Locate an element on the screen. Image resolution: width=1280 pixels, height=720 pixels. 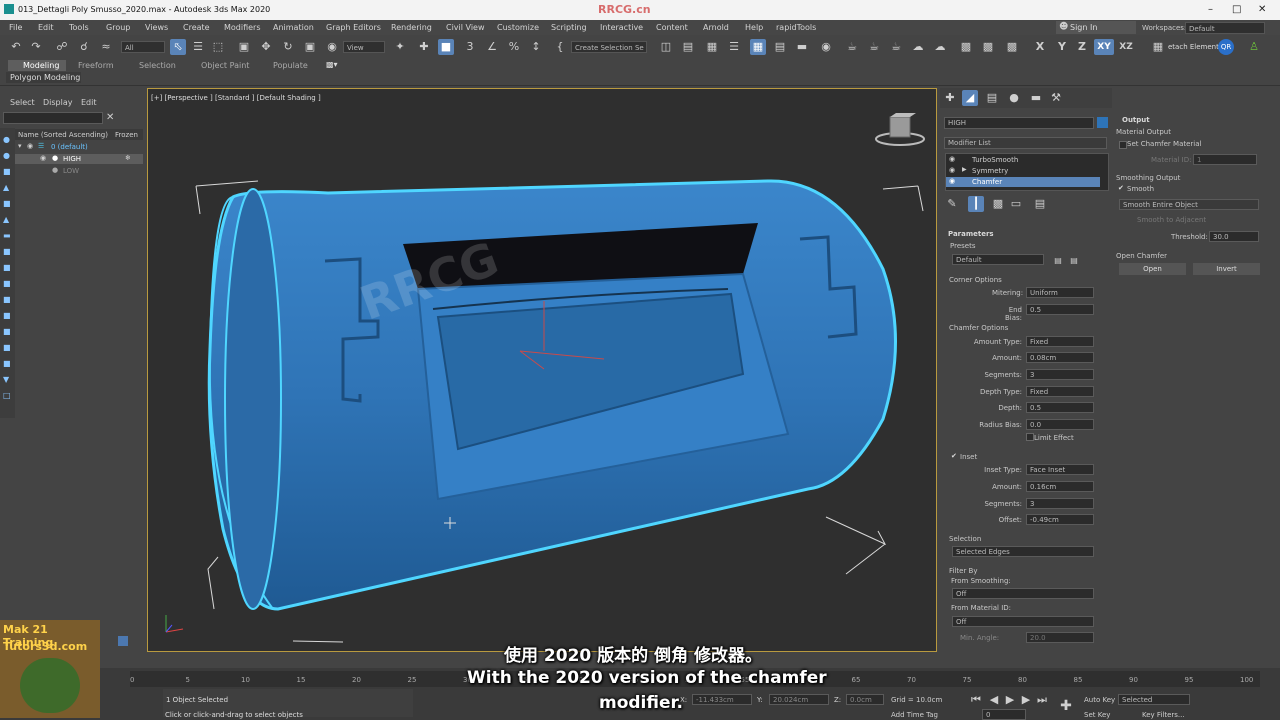
make-unique-icon: ▩ is located at coordinates (998, 204).